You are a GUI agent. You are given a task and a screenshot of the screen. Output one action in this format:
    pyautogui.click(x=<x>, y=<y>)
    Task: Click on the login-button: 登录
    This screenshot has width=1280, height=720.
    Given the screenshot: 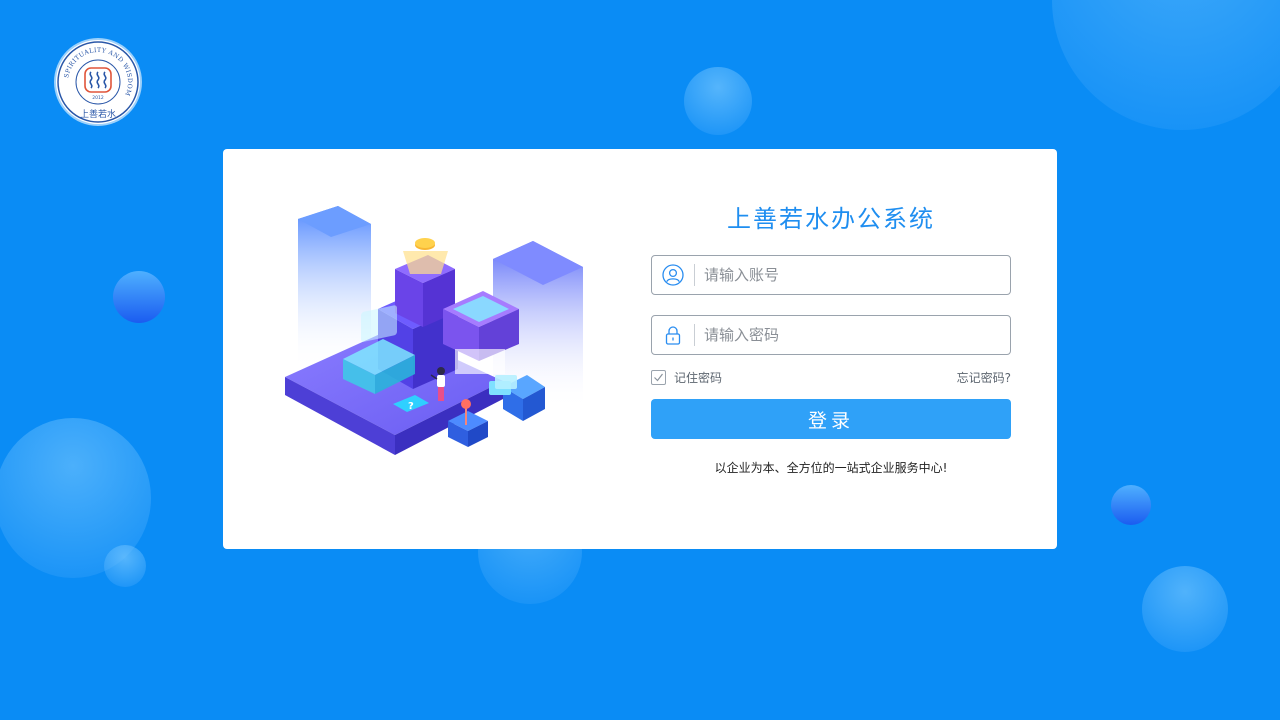 What is the action you would take?
    pyautogui.click(x=831, y=419)
    